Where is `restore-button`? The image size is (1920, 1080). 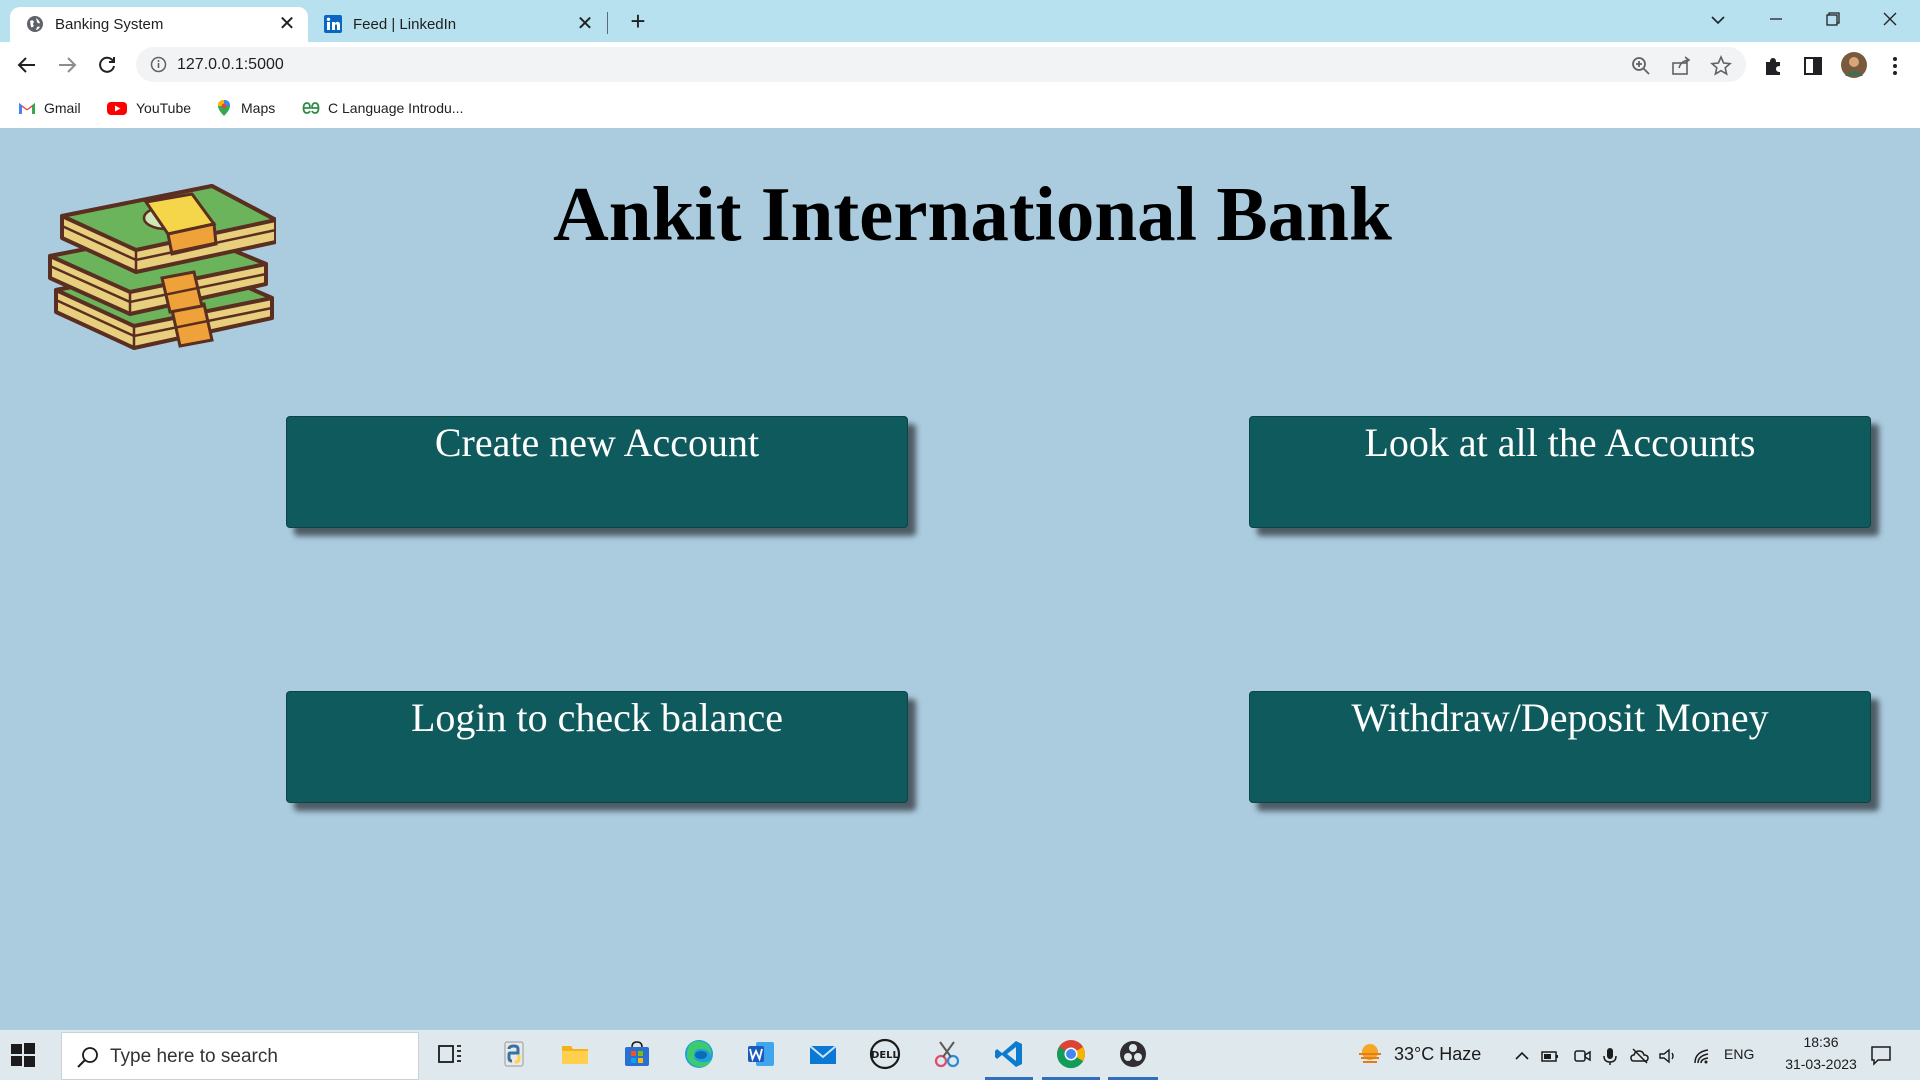
restore-button is located at coordinates (1833, 19).